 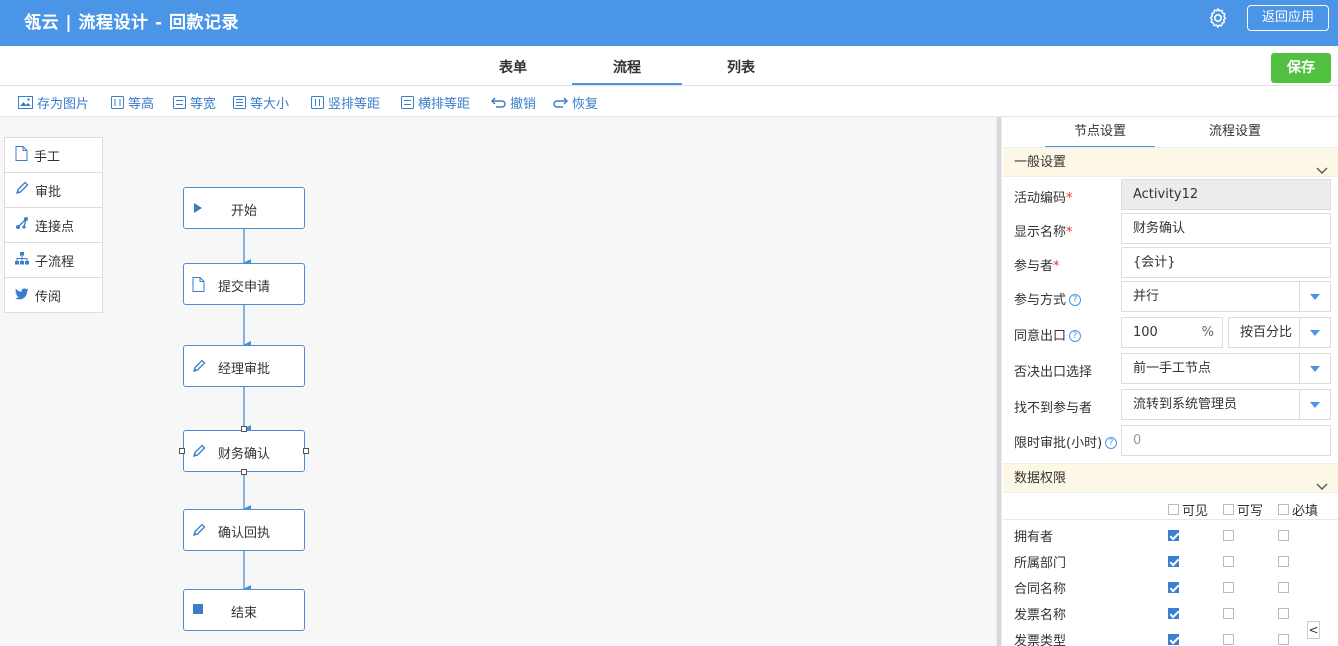 I want to click on resize-handle-bottom, so click(x=244, y=472).